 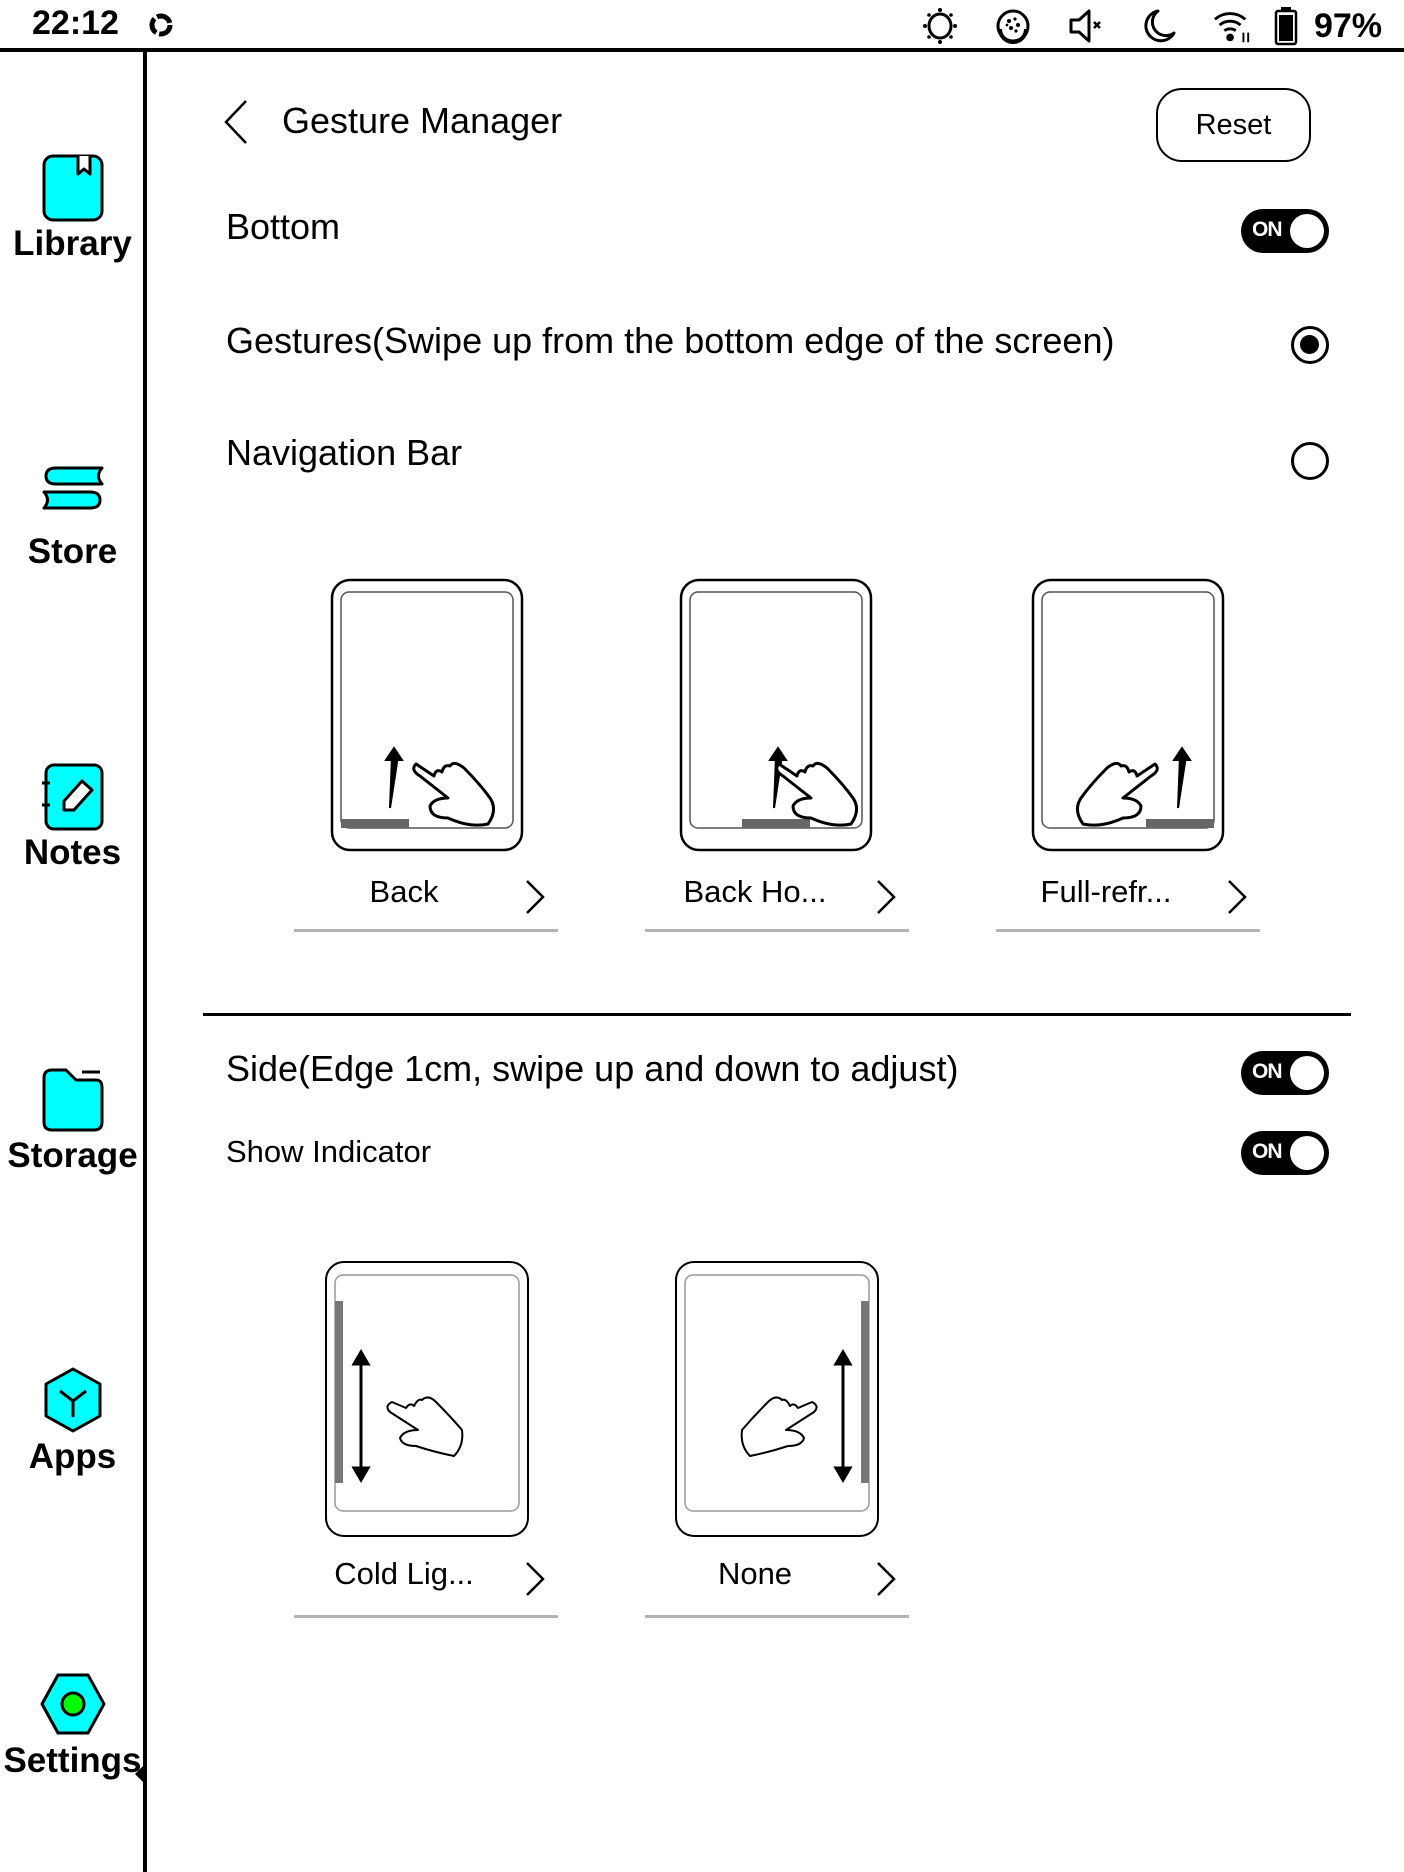 What do you see at coordinates (72, 1100) in the screenshot?
I see `storage-folder-icon` at bounding box center [72, 1100].